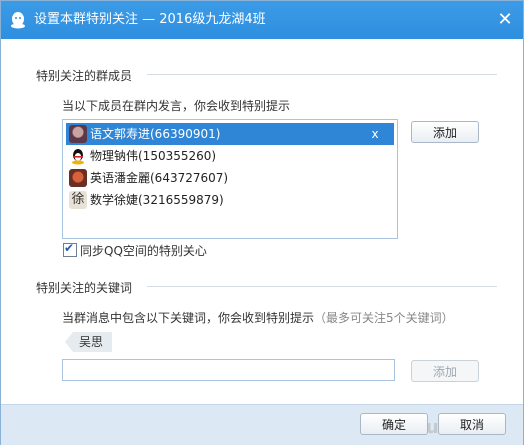  I want to click on member-name: 语文郭寿进(66390901), so click(155, 134).